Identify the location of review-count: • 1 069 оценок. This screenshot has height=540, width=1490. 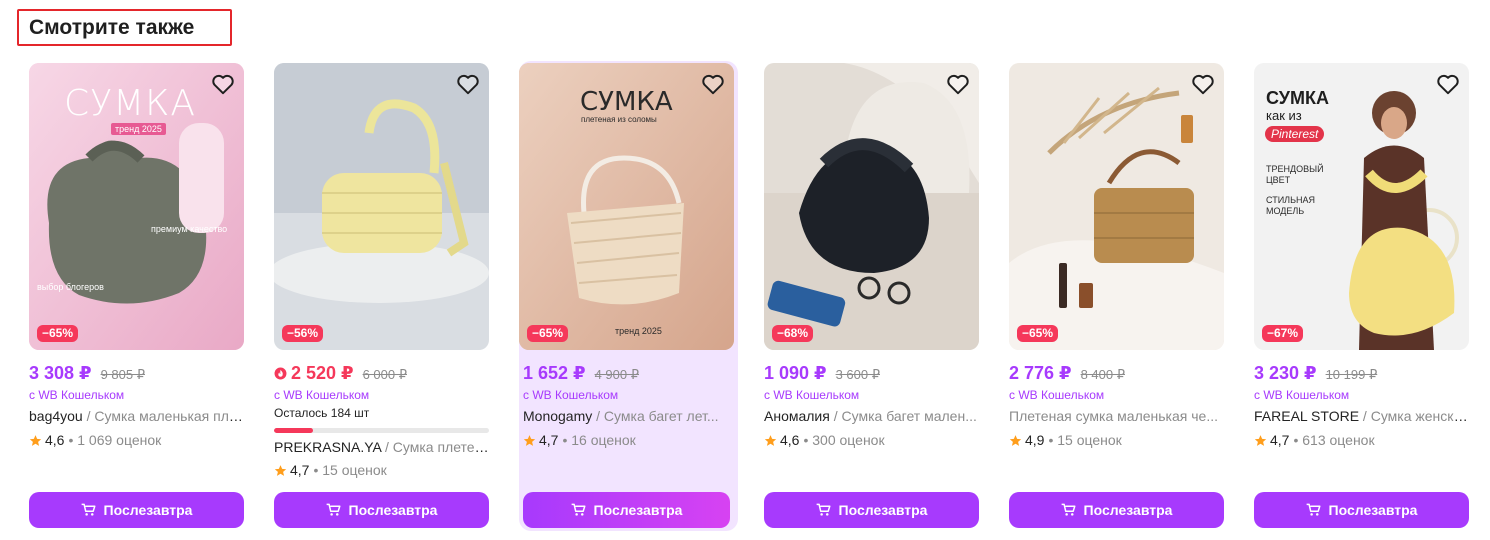
(115, 440).